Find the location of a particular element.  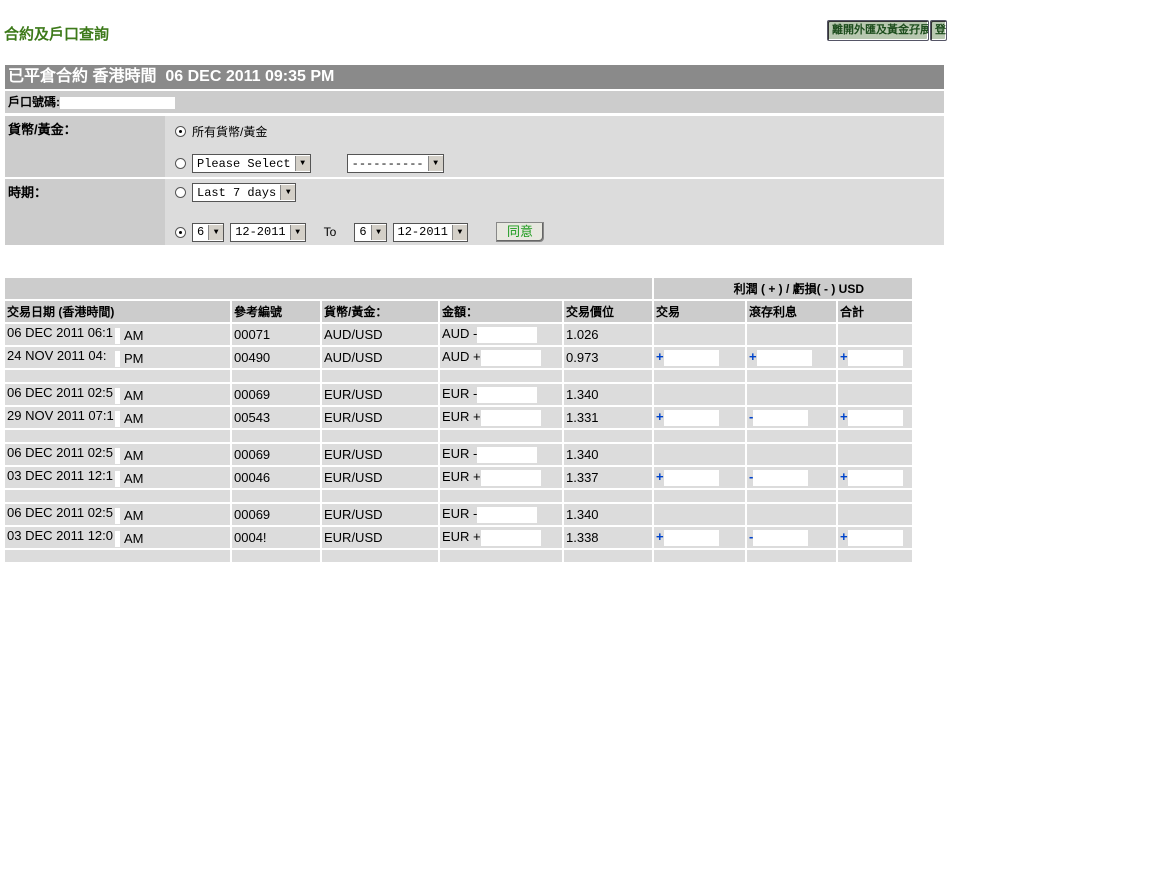

period-select-value: Last 7 days is located at coordinates (237, 192).